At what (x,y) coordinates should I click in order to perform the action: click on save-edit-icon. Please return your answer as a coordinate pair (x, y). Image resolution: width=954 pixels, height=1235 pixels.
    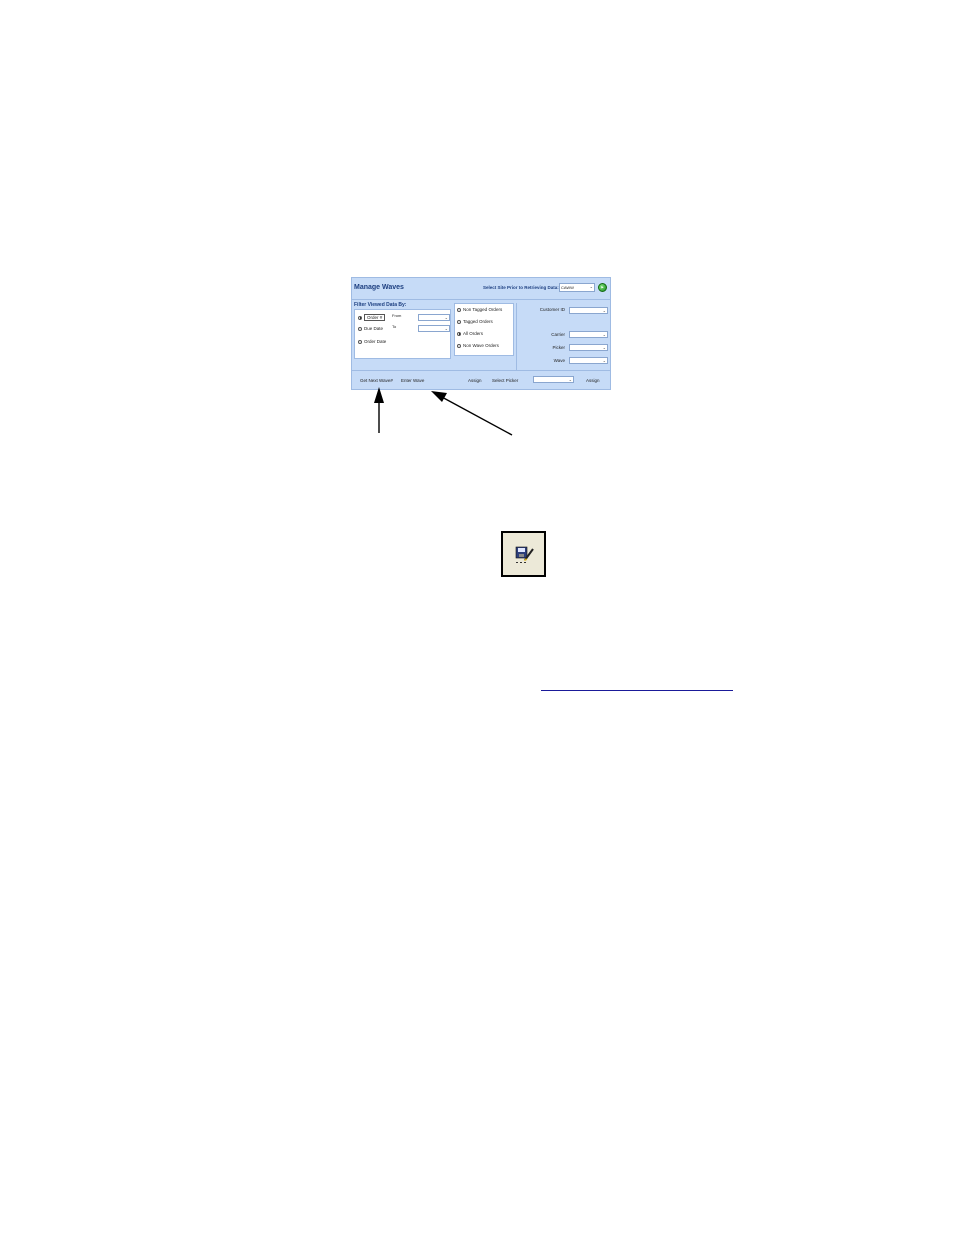
    Looking at the image, I should click on (523, 554).